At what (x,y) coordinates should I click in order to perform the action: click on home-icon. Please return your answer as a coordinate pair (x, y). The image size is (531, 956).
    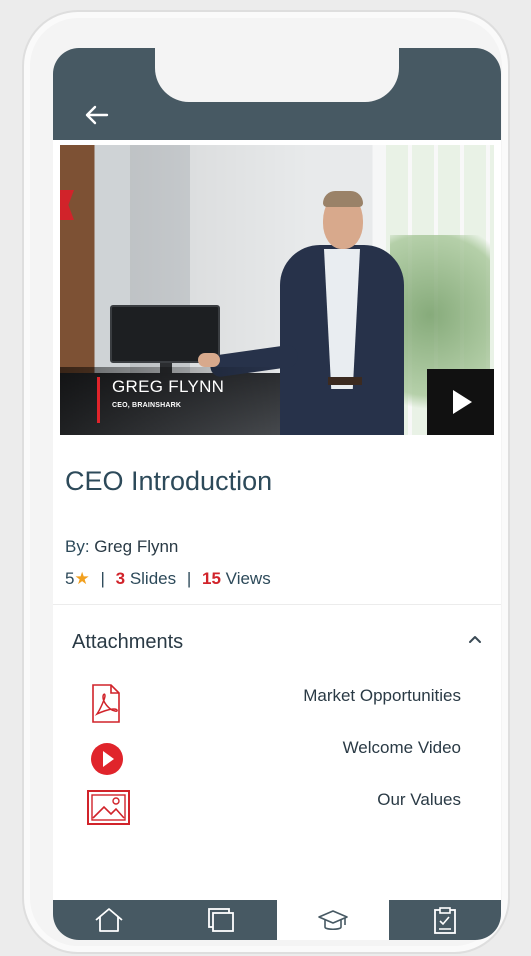
    Looking at the image, I should click on (109, 920).